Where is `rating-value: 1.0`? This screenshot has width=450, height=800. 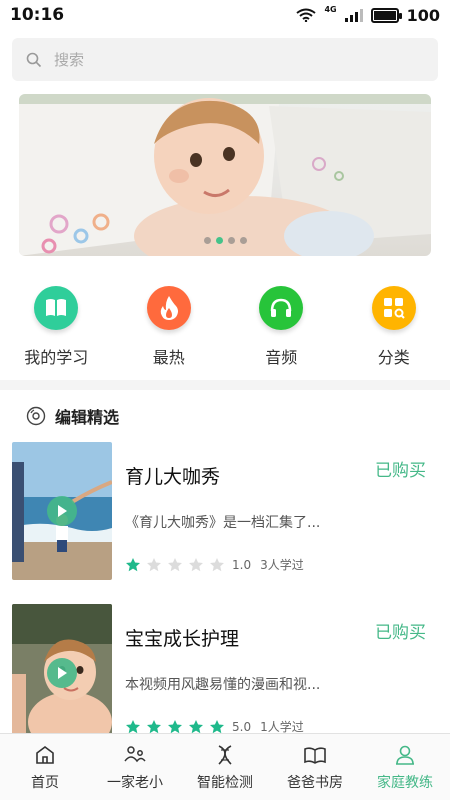
rating-value: 1.0 is located at coordinates (242, 564).